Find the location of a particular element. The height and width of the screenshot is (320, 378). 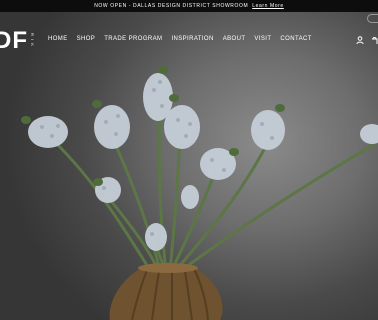

nav-item-about: ABOUT is located at coordinates (234, 39).